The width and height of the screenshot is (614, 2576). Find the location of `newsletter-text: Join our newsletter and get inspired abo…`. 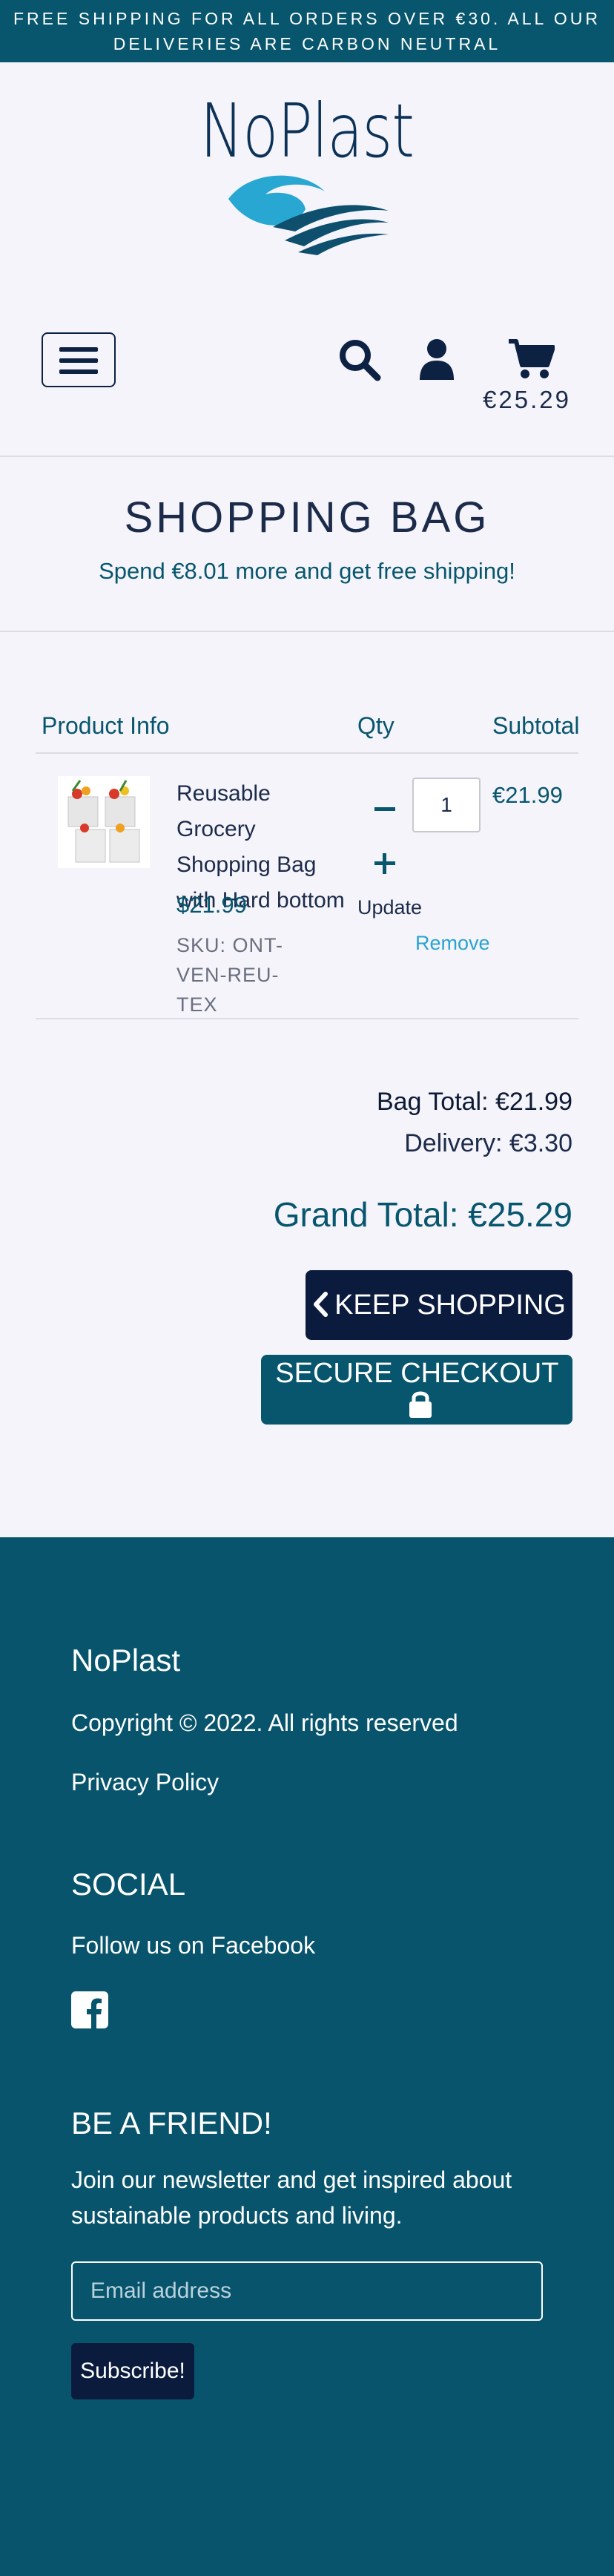

newsletter-text: Join our newsletter and get inspired abo… is located at coordinates (291, 2197).